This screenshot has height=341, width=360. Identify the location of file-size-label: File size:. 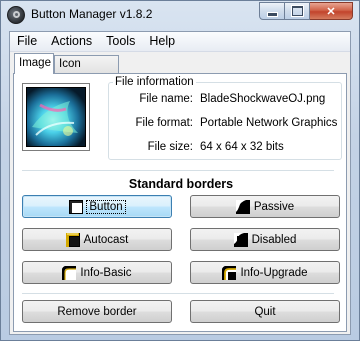
(170, 147).